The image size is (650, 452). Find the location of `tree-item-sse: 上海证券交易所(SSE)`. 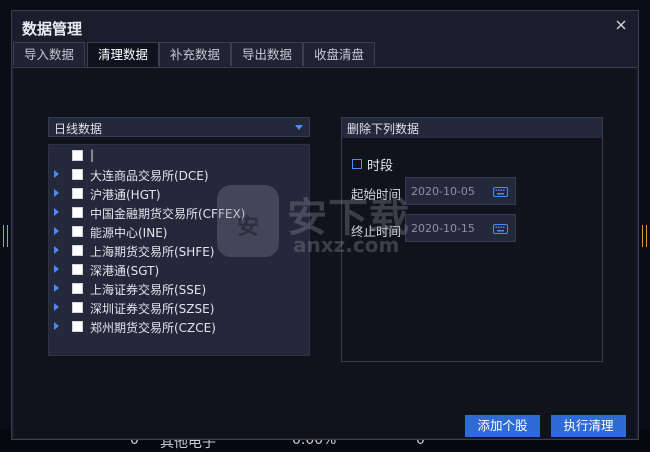

tree-item-sse: 上海证券交易所(SSE) is located at coordinates (179, 289).